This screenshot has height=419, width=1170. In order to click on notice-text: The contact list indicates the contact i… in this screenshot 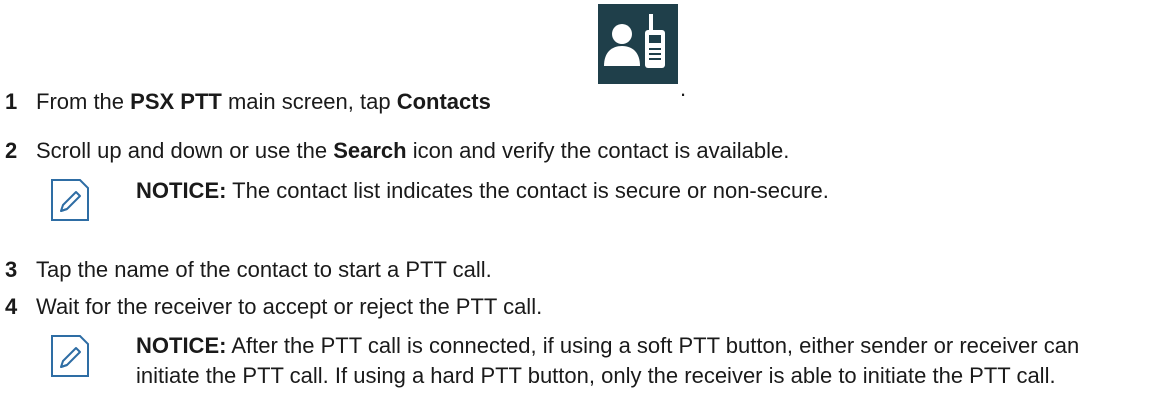, I will do `click(527, 190)`.